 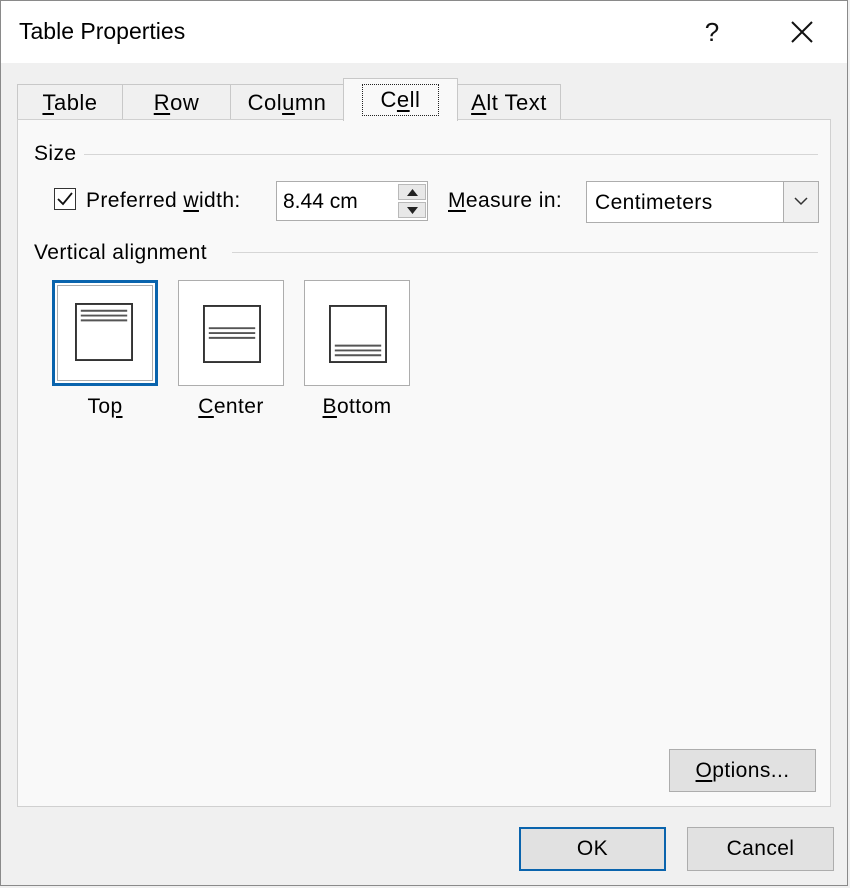 I want to click on tab-column: Column, so click(x=287, y=102).